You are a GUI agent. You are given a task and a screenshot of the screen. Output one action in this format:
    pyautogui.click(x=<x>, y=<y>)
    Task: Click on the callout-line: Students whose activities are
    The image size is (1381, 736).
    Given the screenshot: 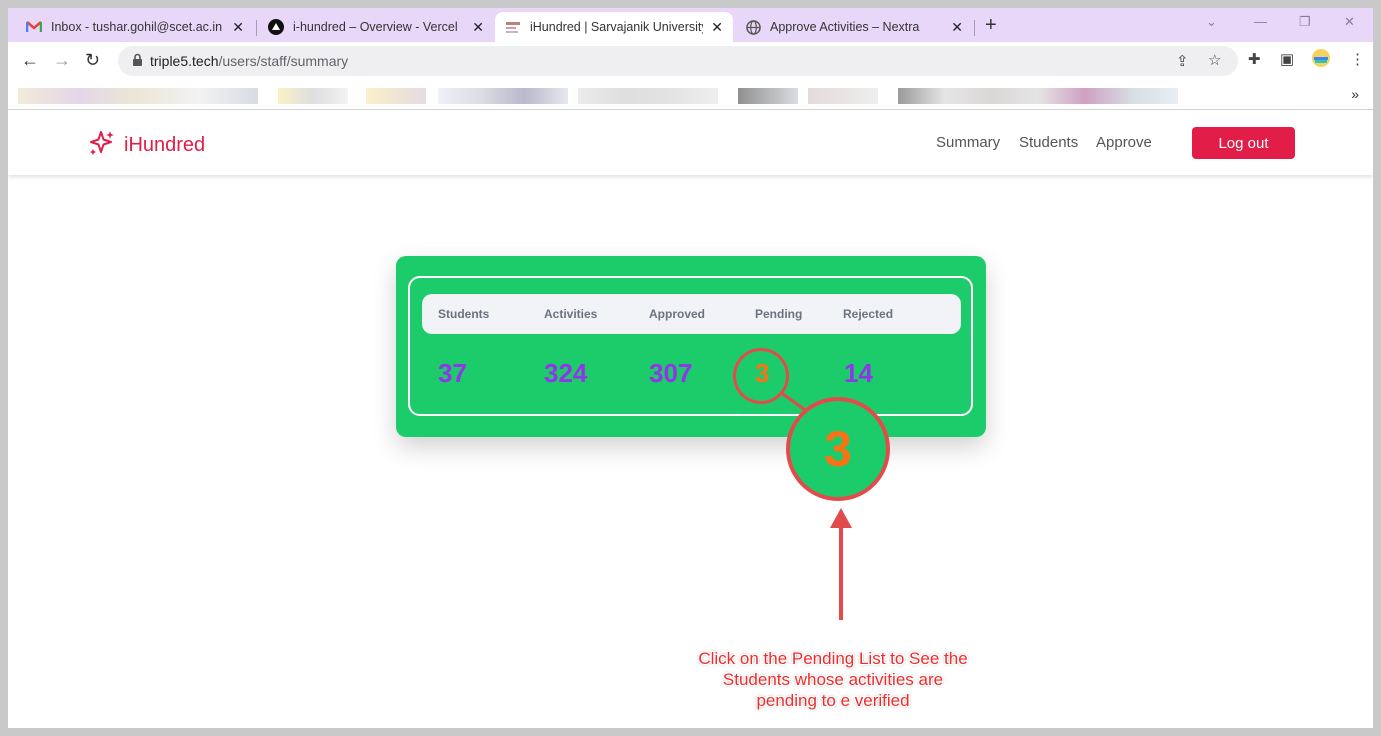 What is the action you would take?
    pyautogui.click(x=833, y=679)
    